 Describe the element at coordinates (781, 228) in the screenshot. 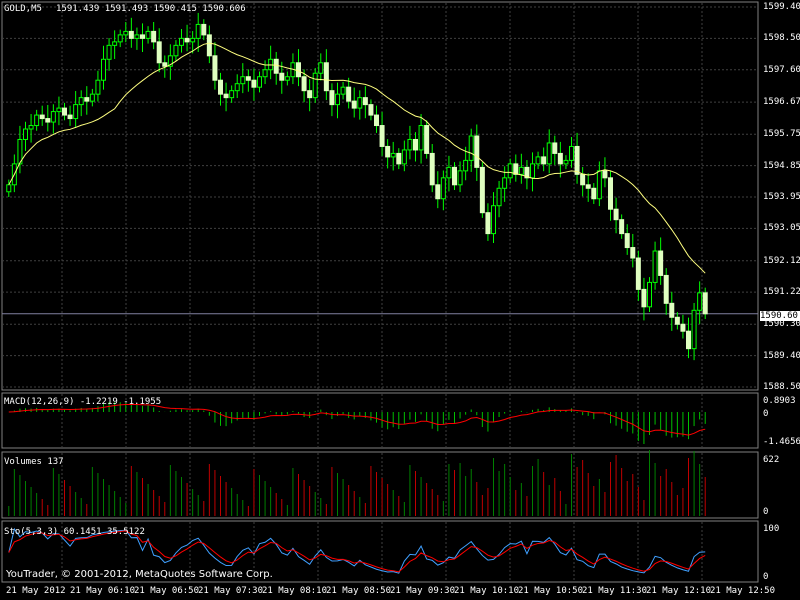

I see `price-tick-label: 1593.05` at that location.